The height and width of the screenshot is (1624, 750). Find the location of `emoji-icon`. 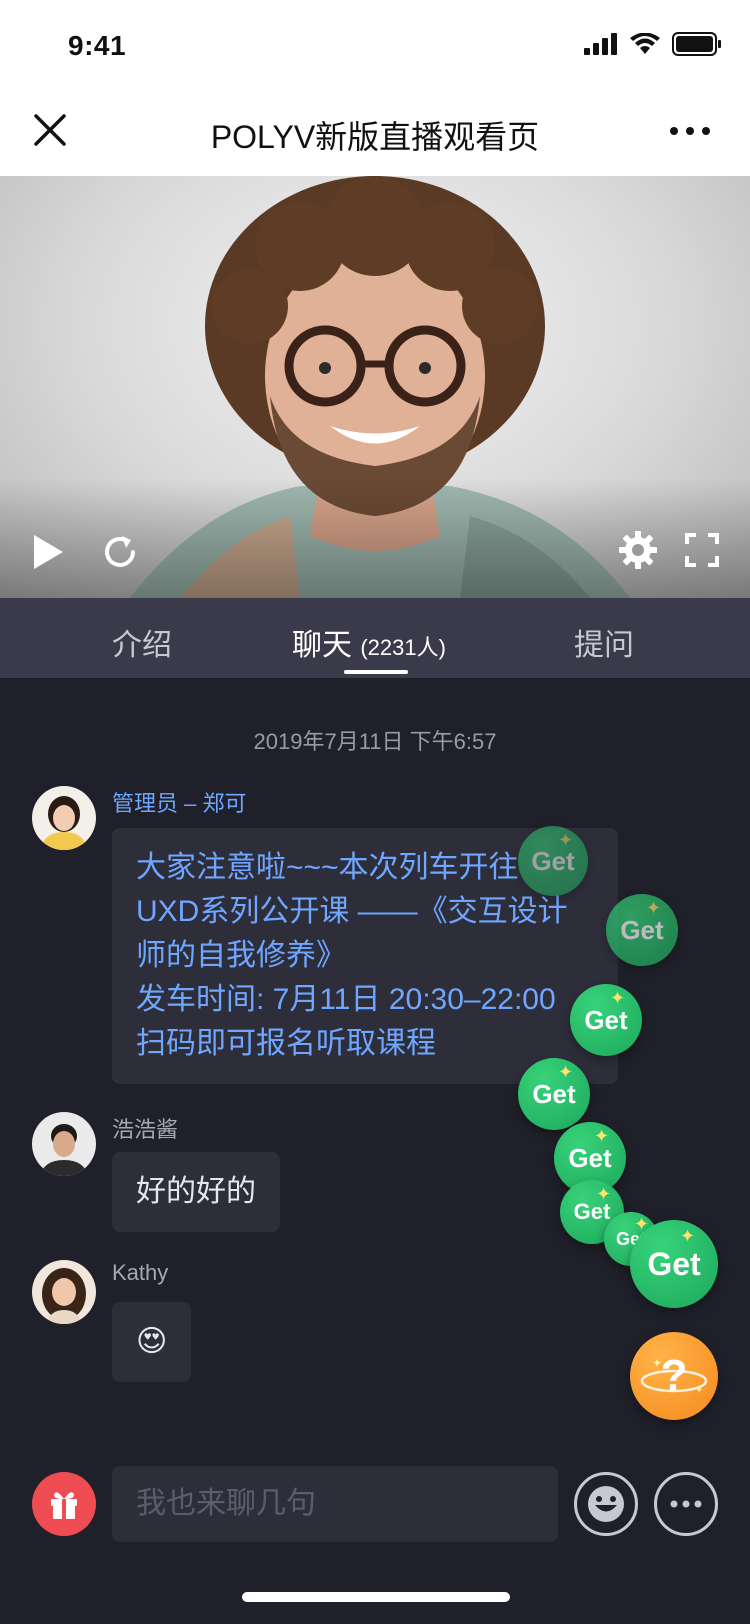

emoji-icon is located at coordinates (606, 1504).